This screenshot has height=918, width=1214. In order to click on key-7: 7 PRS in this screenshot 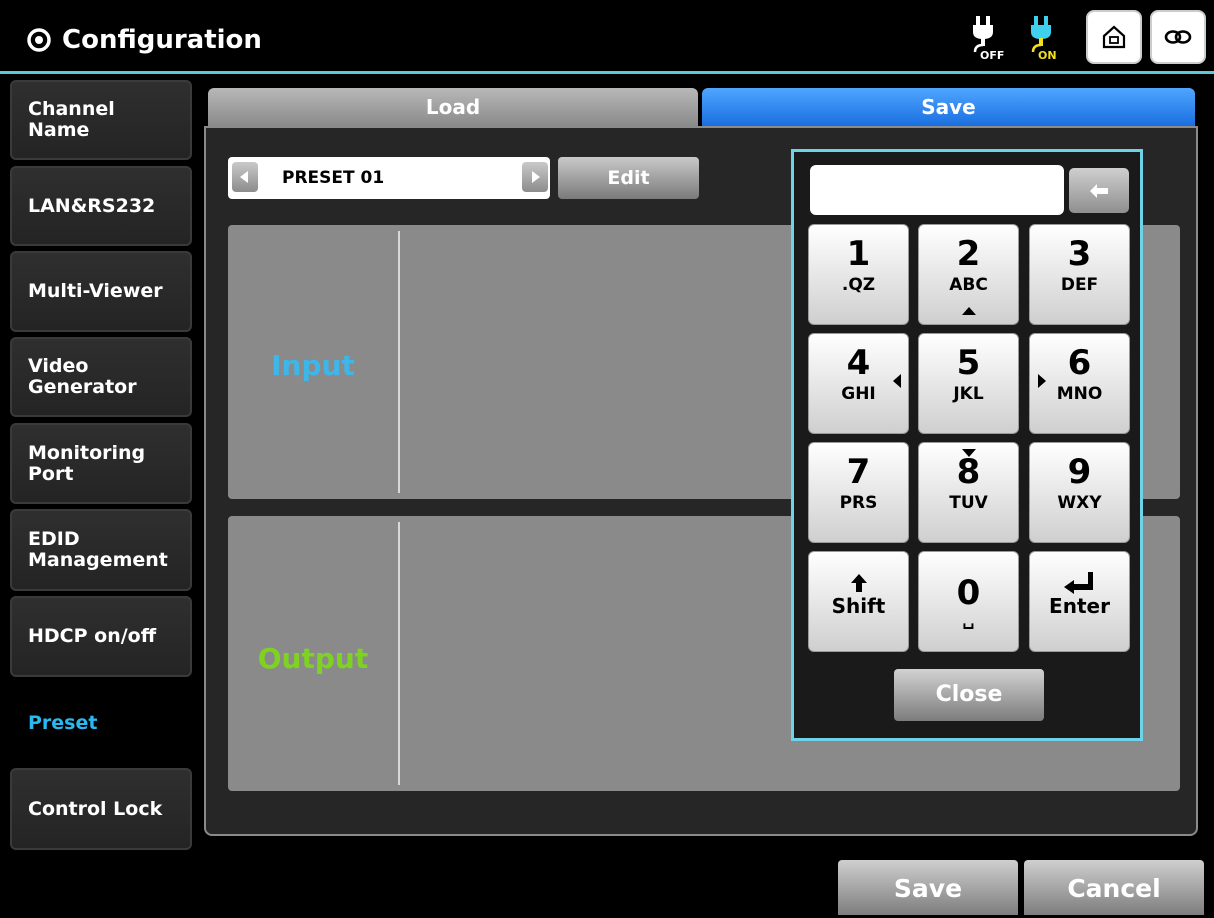, I will do `click(858, 492)`.